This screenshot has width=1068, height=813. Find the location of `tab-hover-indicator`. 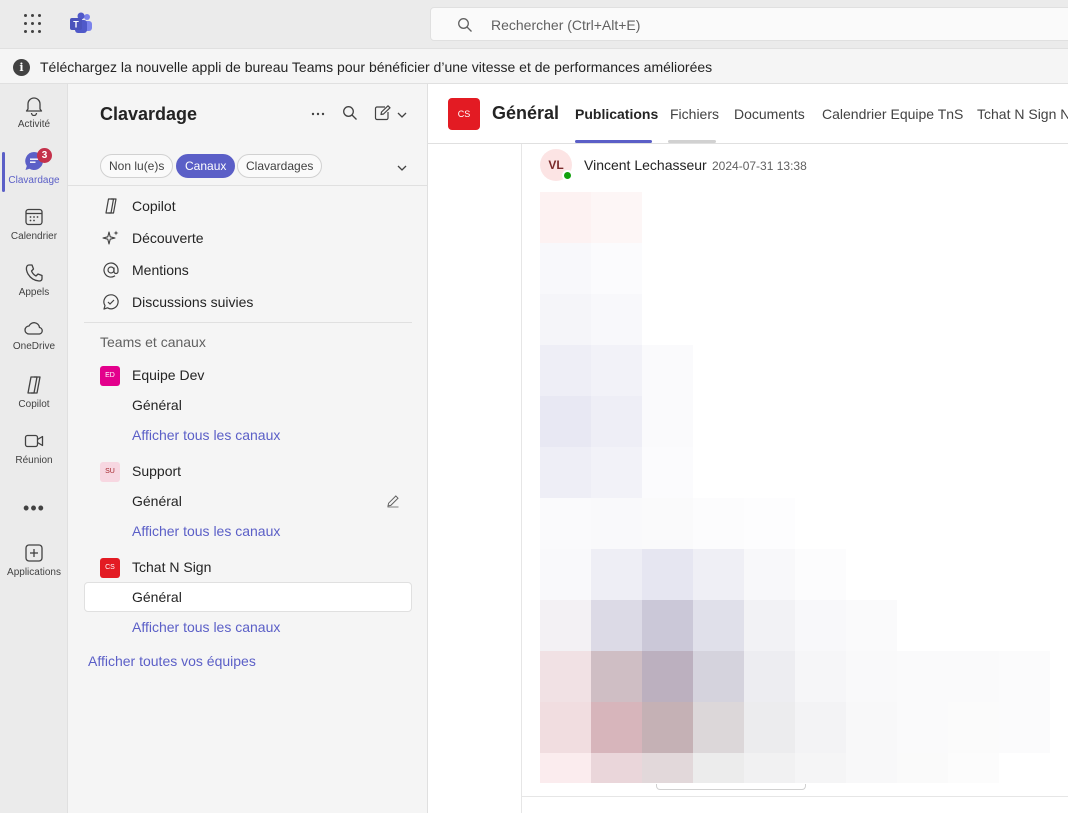

tab-hover-indicator is located at coordinates (692, 141).